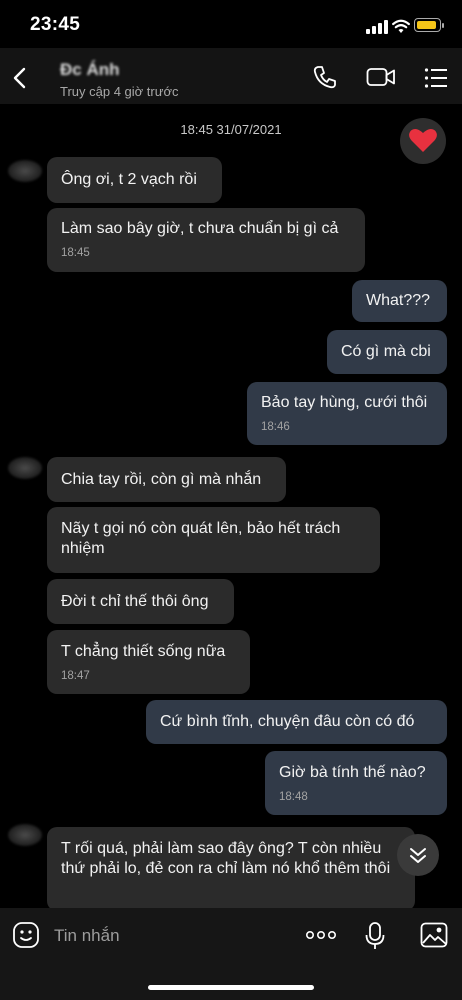 The height and width of the screenshot is (1000, 462). Describe the element at coordinates (135, 601) in the screenshot. I see `message-text: Đời t chỉ thế thôi ông` at that location.